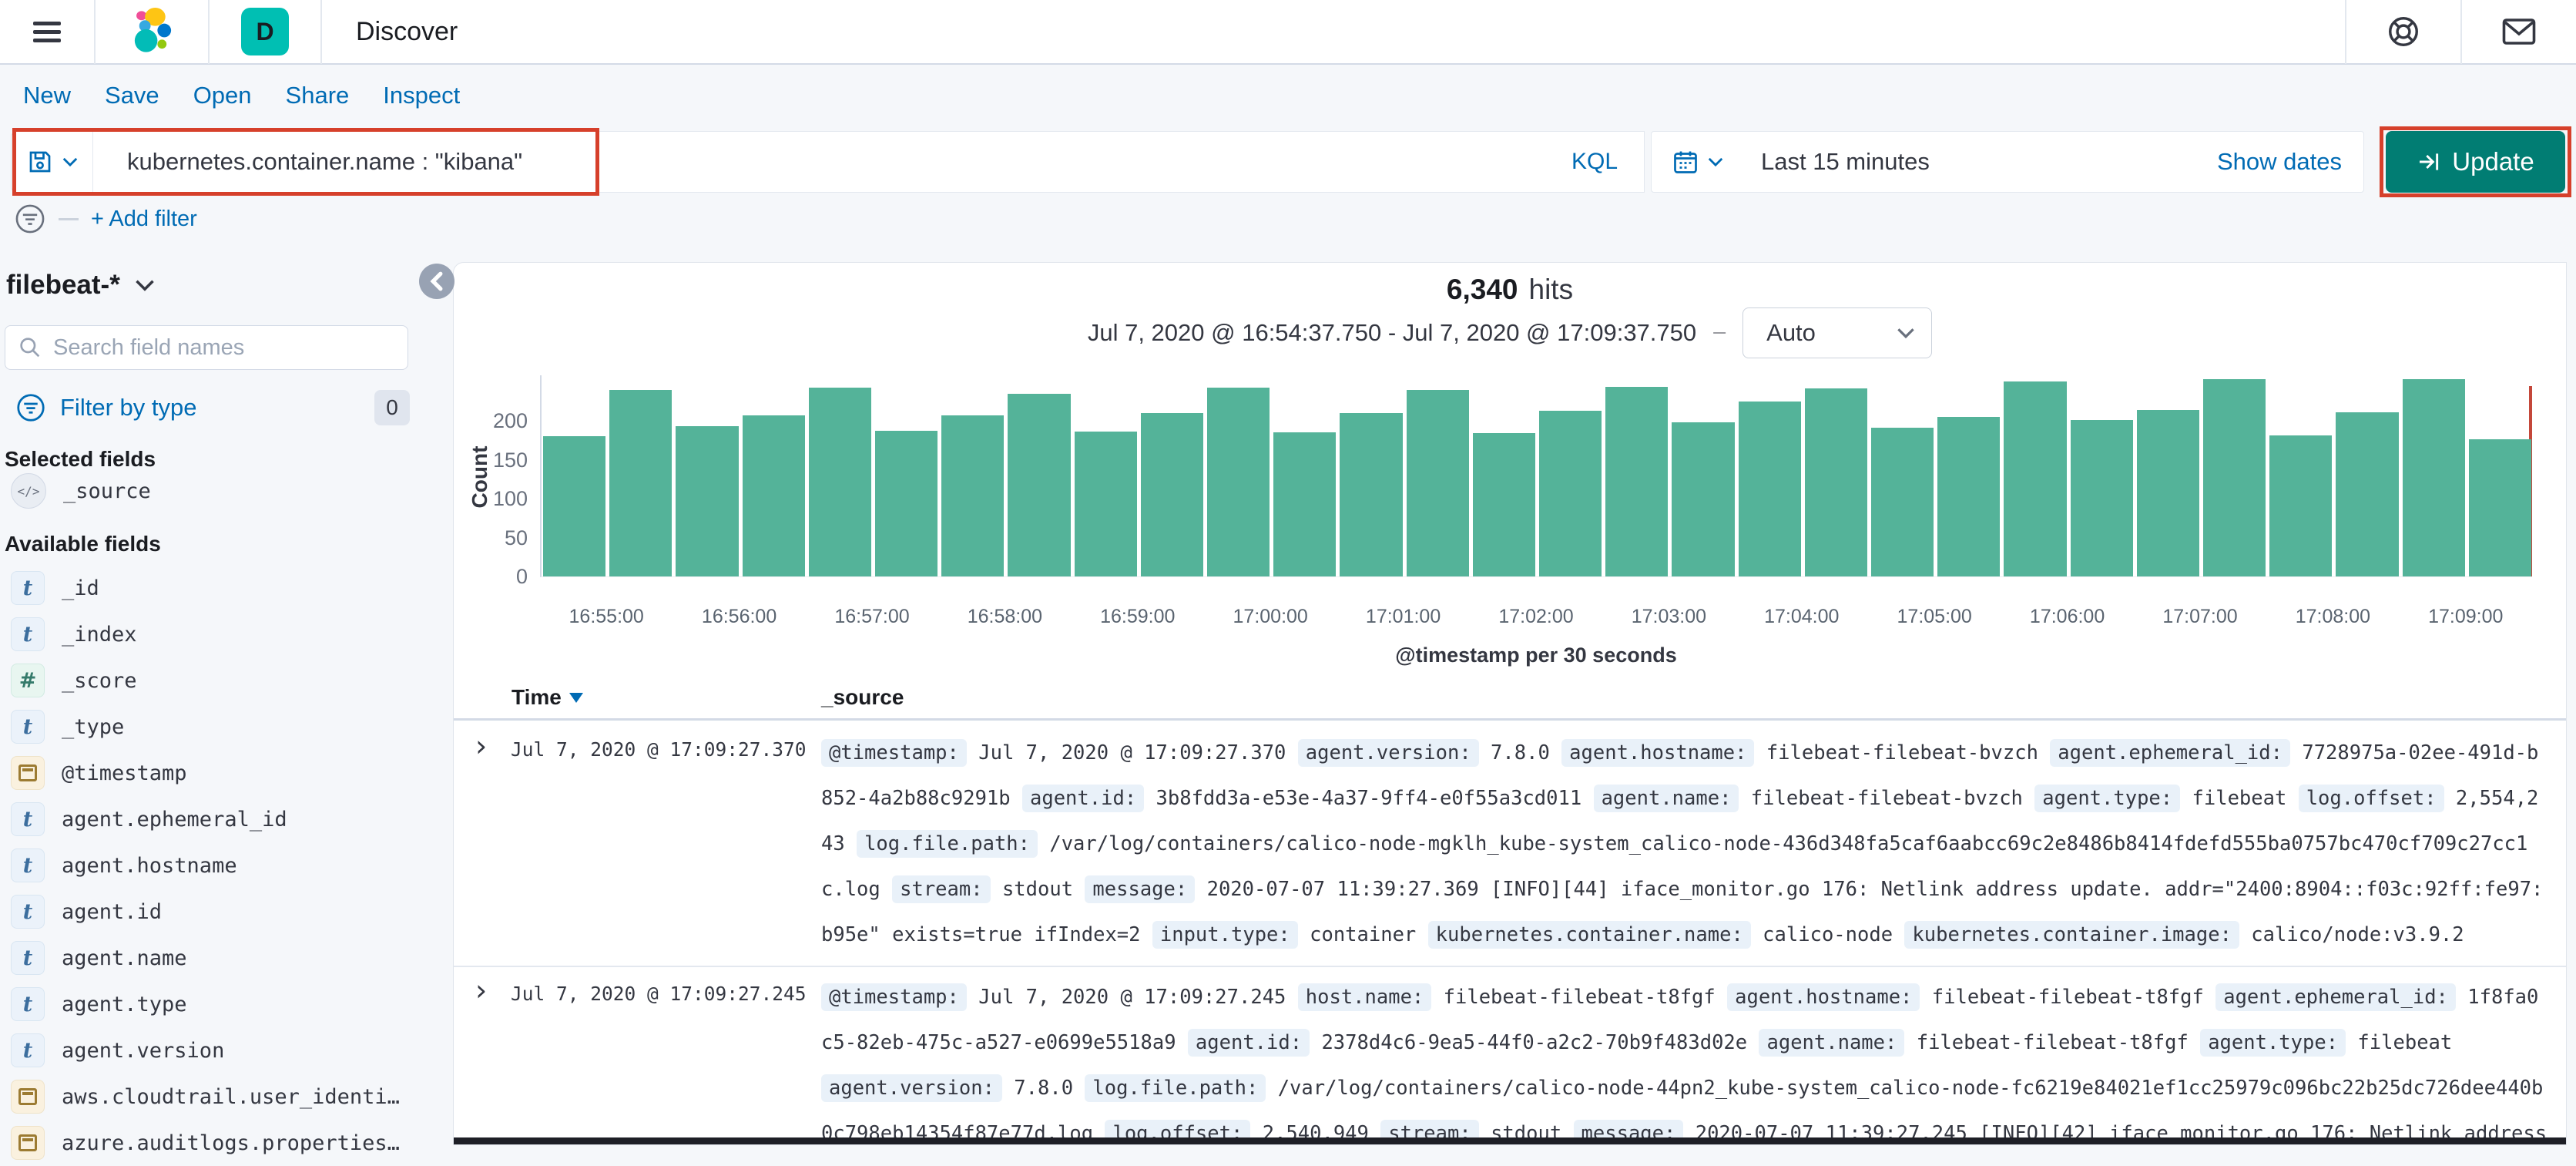  What do you see at coordinates (265, 31) in the screenshot?
I see `space-badge: D` at bounding box center [265, 31].